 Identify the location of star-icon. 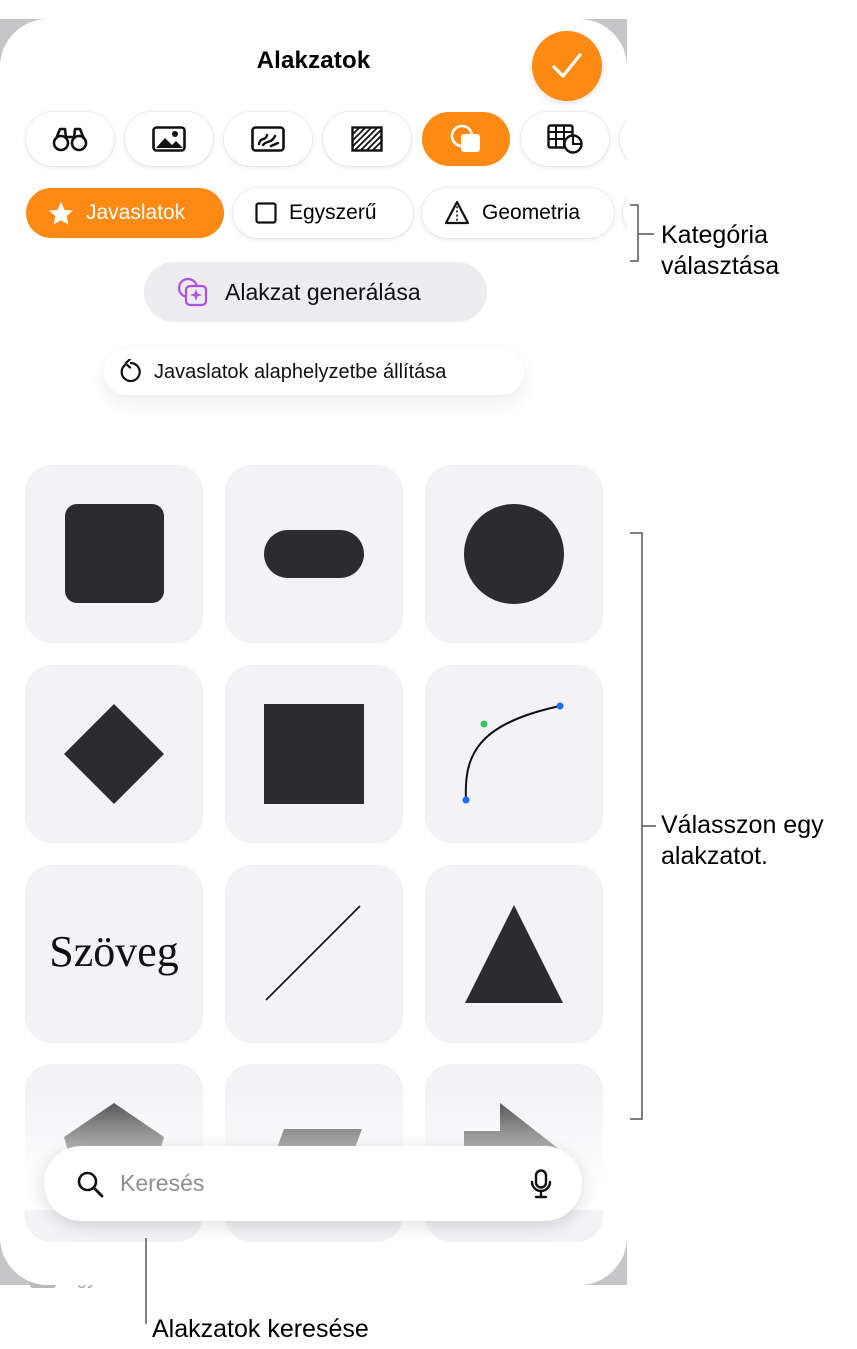
(61, 213).